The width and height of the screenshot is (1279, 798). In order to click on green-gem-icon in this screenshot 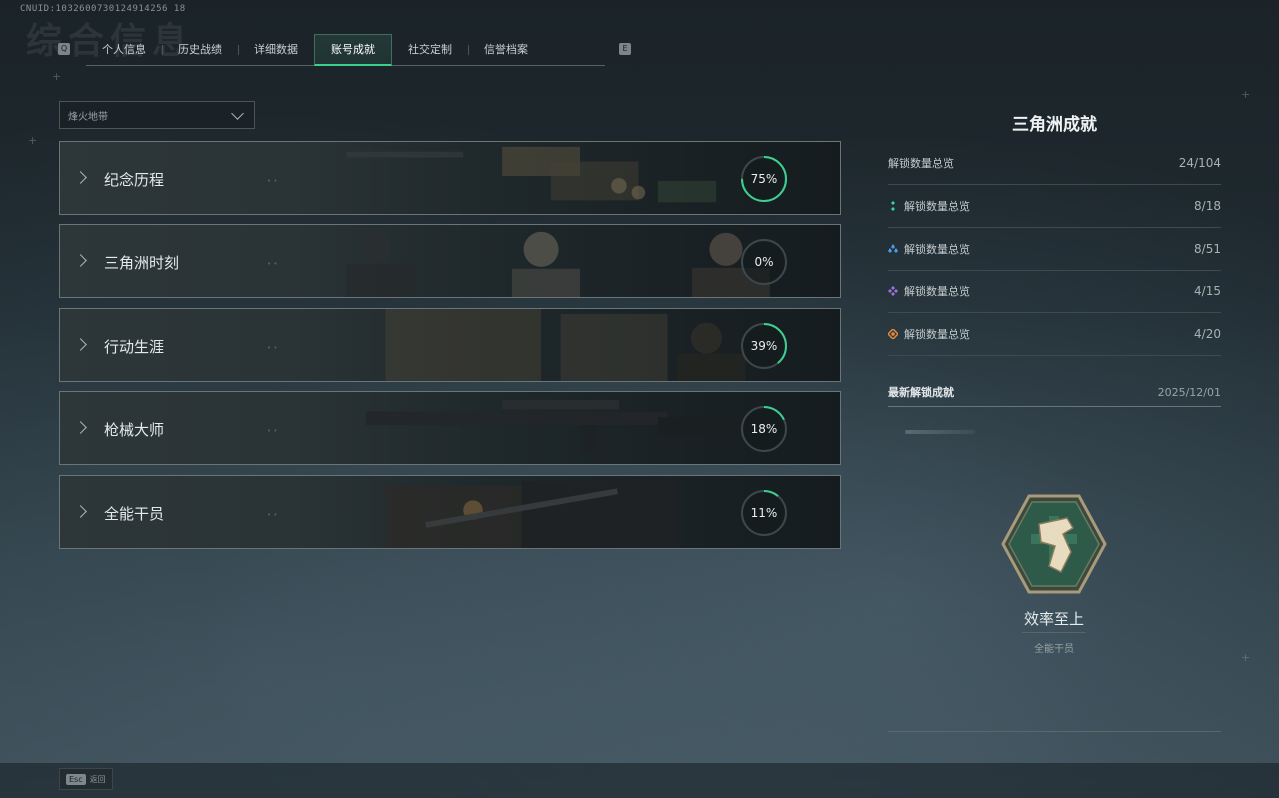, I will do `click(893, 206)`.